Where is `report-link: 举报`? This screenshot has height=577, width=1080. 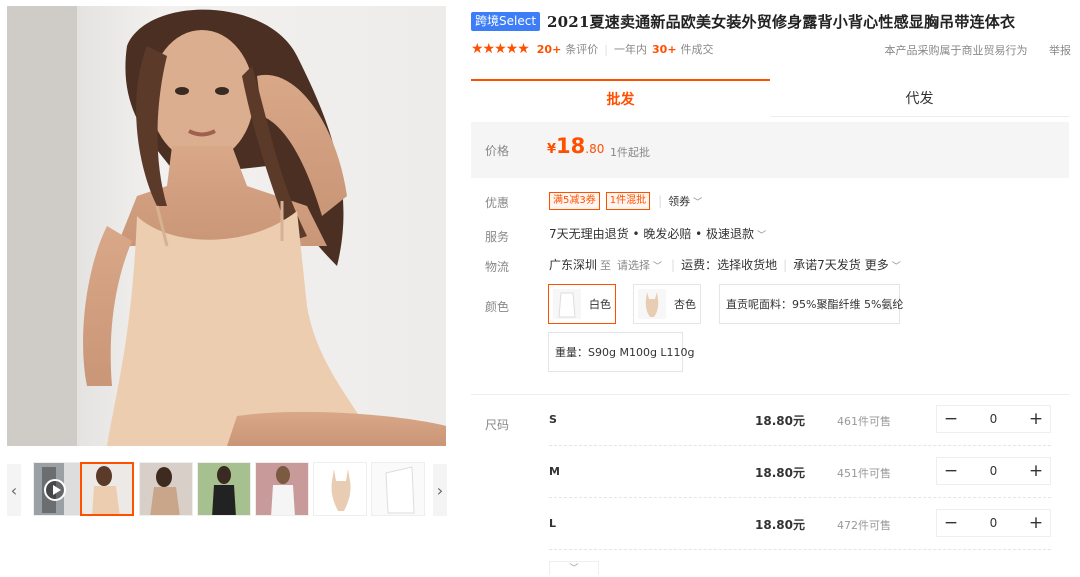
report-link: 举报 is located at coordinates (1060, 50).